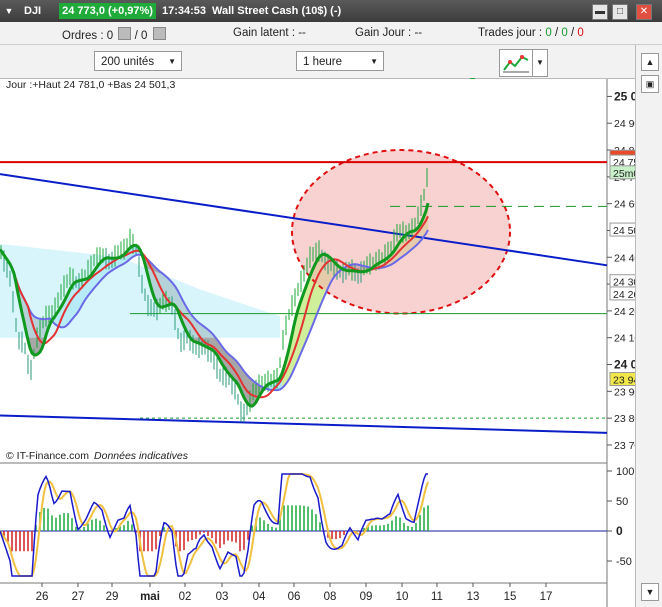 The height and width of the screenshot is (607, 662). I want to click on scroll-down-icon: ▼, so click(650, 592).